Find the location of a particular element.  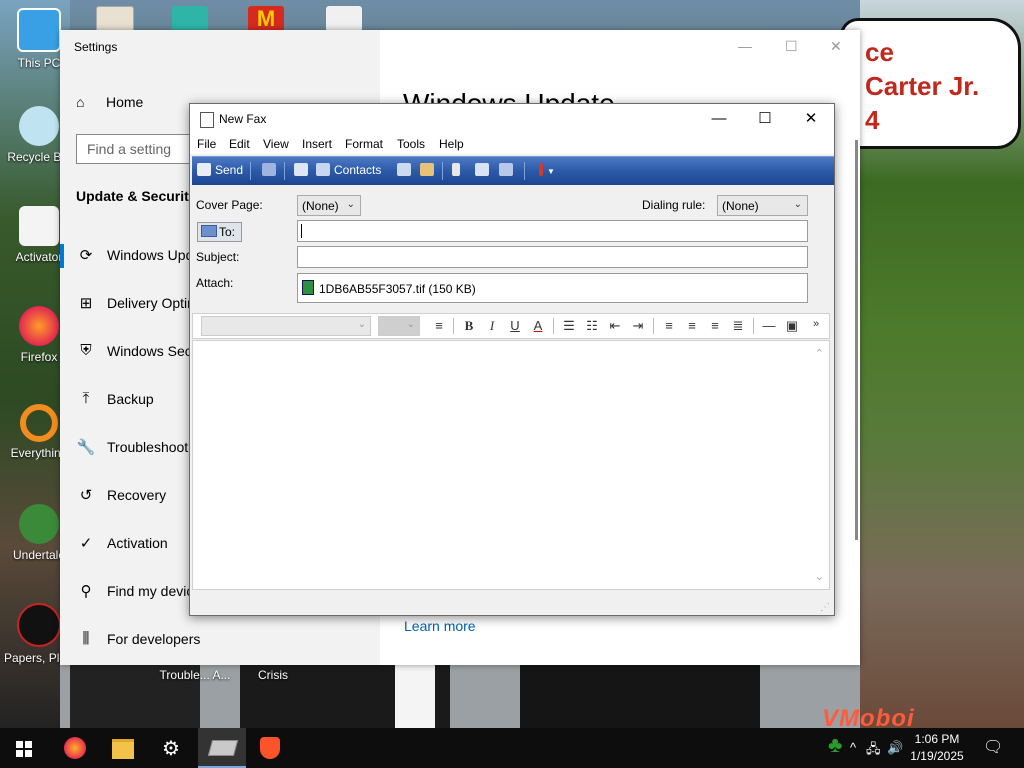

paragraph-style-icon: ≡ is located at coordinates (439, 325).